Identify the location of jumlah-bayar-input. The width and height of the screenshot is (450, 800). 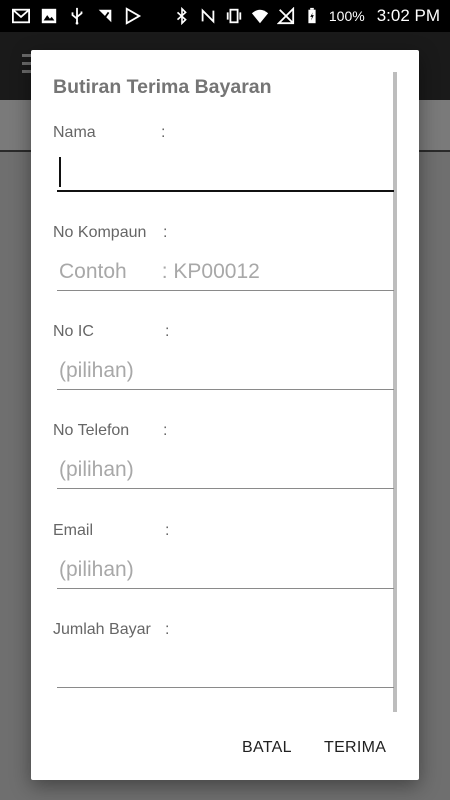
(225, 669).